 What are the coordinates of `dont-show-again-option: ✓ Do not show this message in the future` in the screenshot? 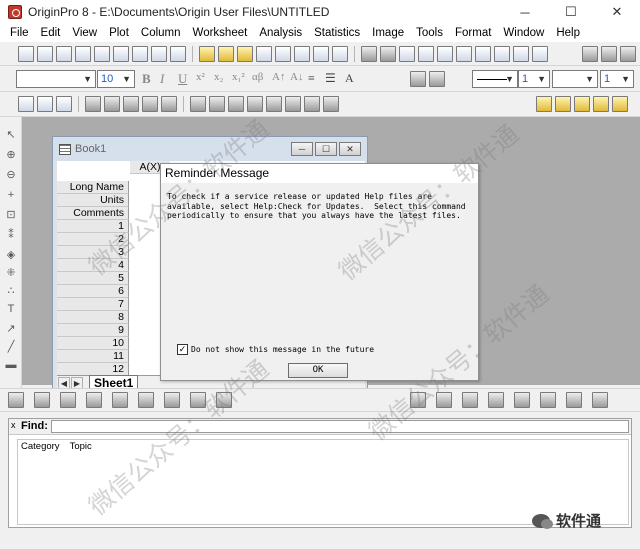 It's located at (275, 349).